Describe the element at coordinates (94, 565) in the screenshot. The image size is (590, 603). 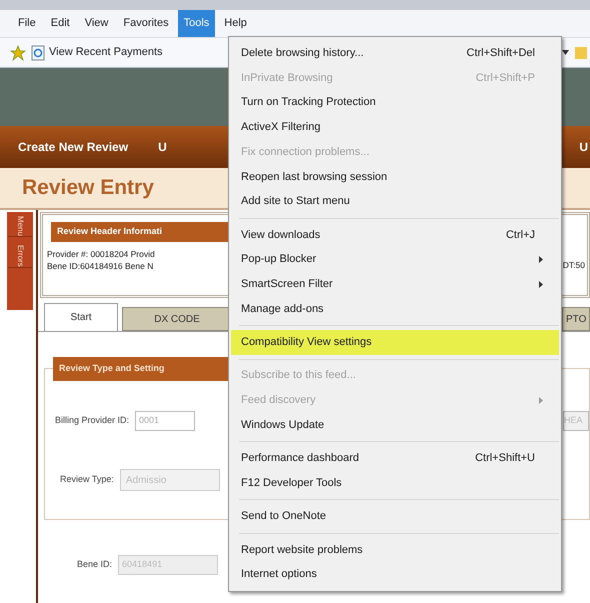
I see `field-label: Bene ID:` at that location.